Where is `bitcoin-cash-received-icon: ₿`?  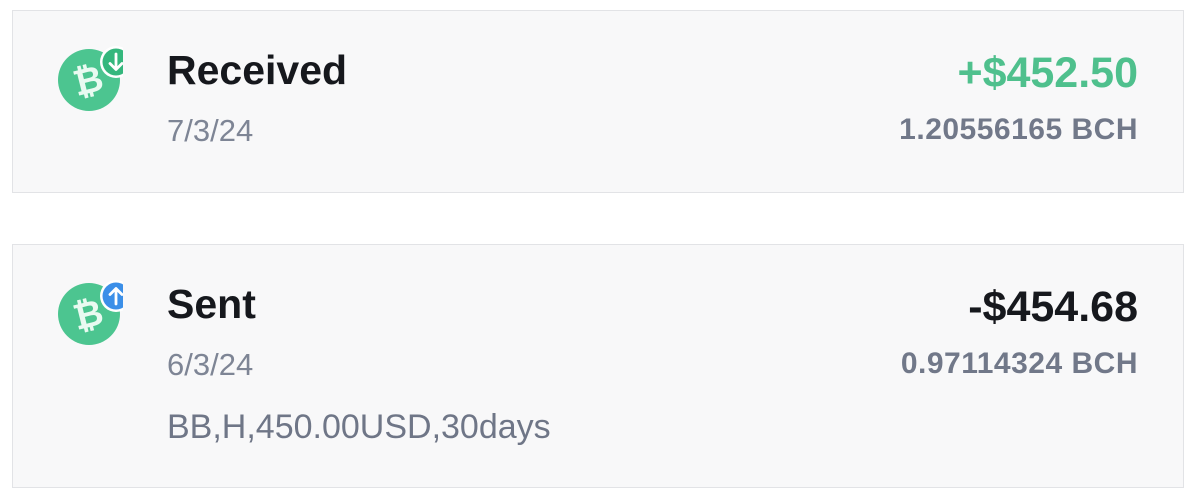 bitcoin-cash-received-icon: ₿ is located at coordinates (89, 77).